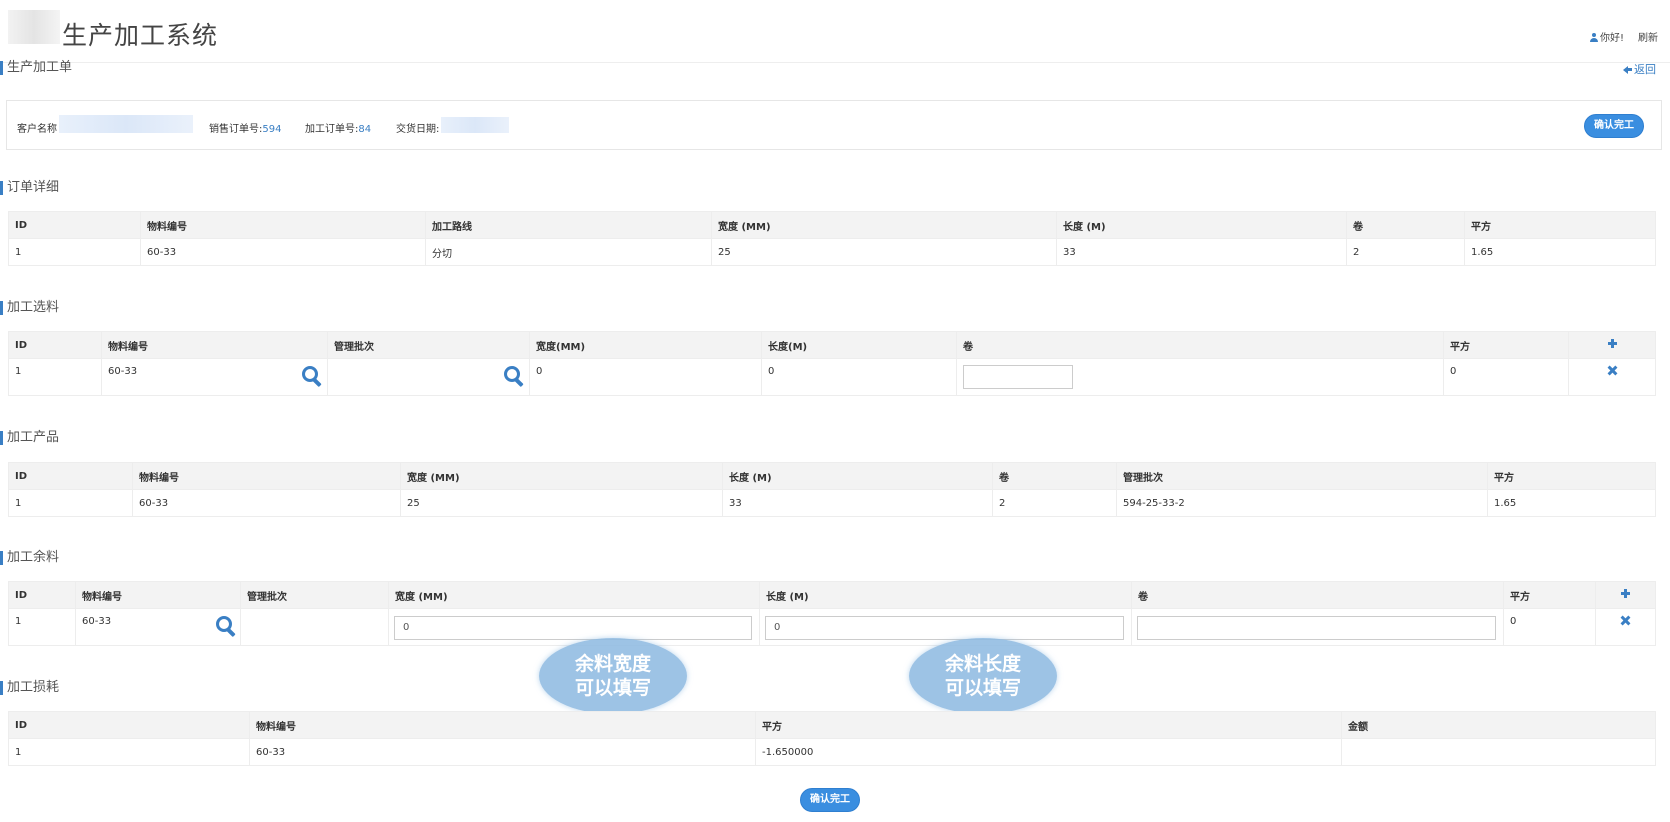 The height and width of the screenshot is (822, 1670). Describe the element at coordinates (1498, 725) in the screenshot. I see `col-amount: 金额` at that location.